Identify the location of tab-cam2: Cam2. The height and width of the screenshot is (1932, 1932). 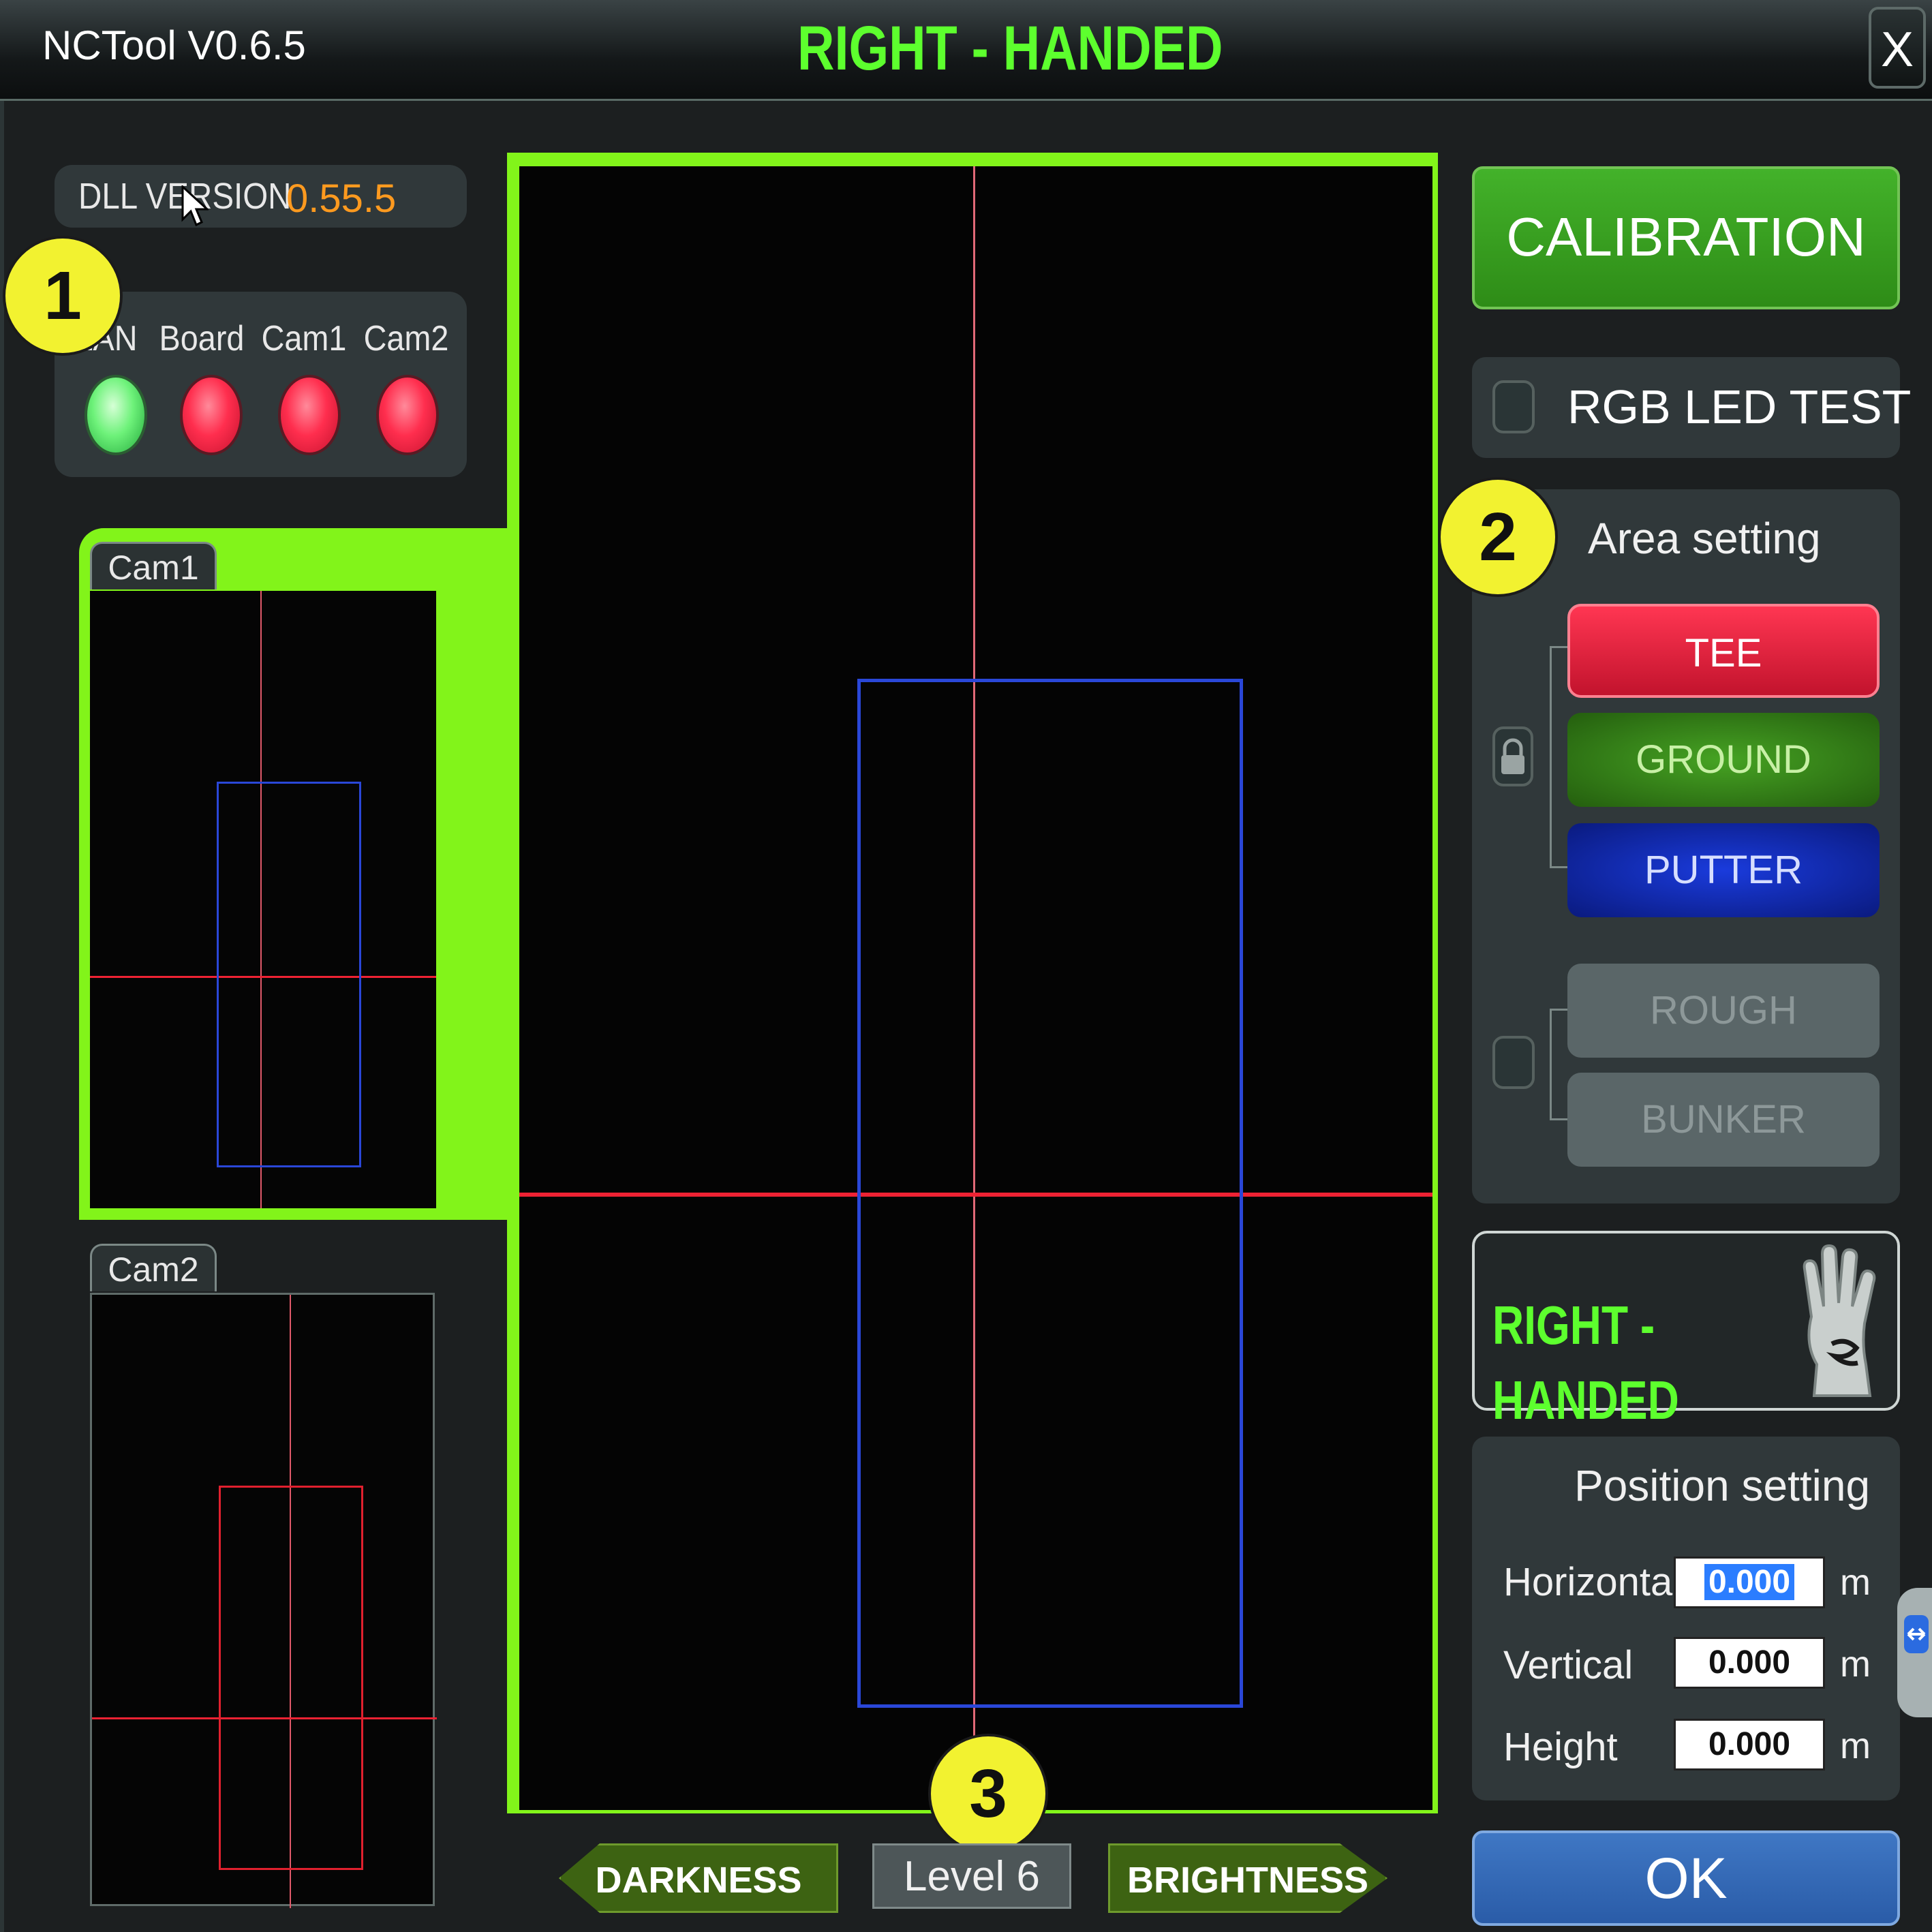
(153, 1267).